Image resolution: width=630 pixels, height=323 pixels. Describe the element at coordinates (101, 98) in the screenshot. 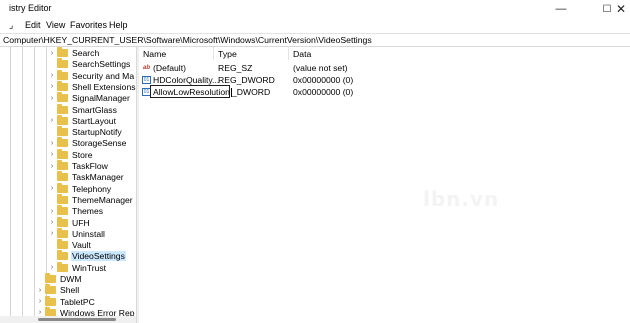

I see `tree-item-label: SignalManager` at that location.